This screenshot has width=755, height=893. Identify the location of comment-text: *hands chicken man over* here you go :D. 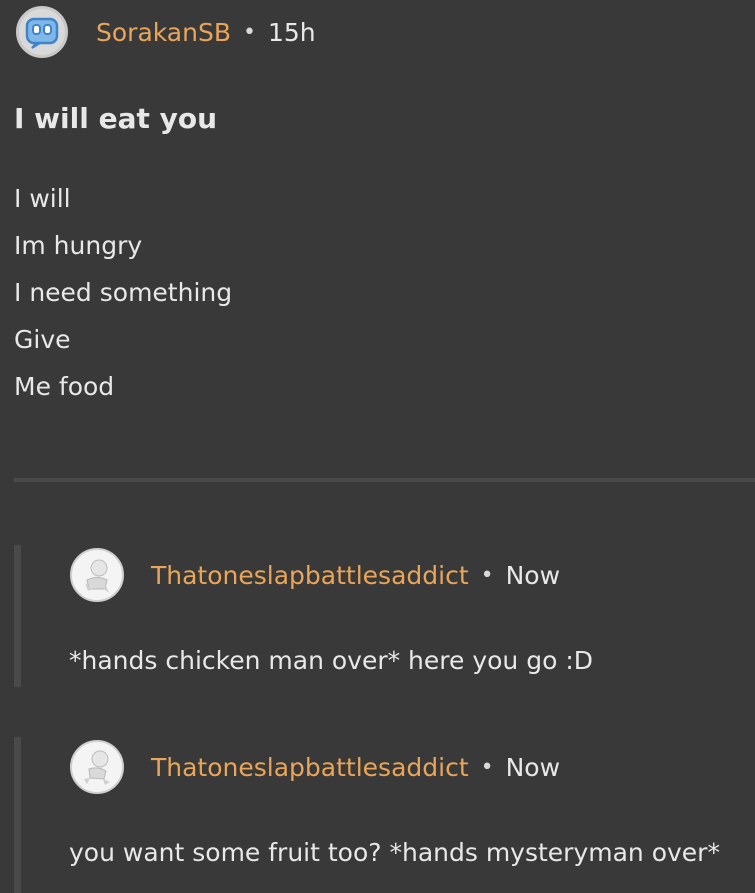
(331, 660).